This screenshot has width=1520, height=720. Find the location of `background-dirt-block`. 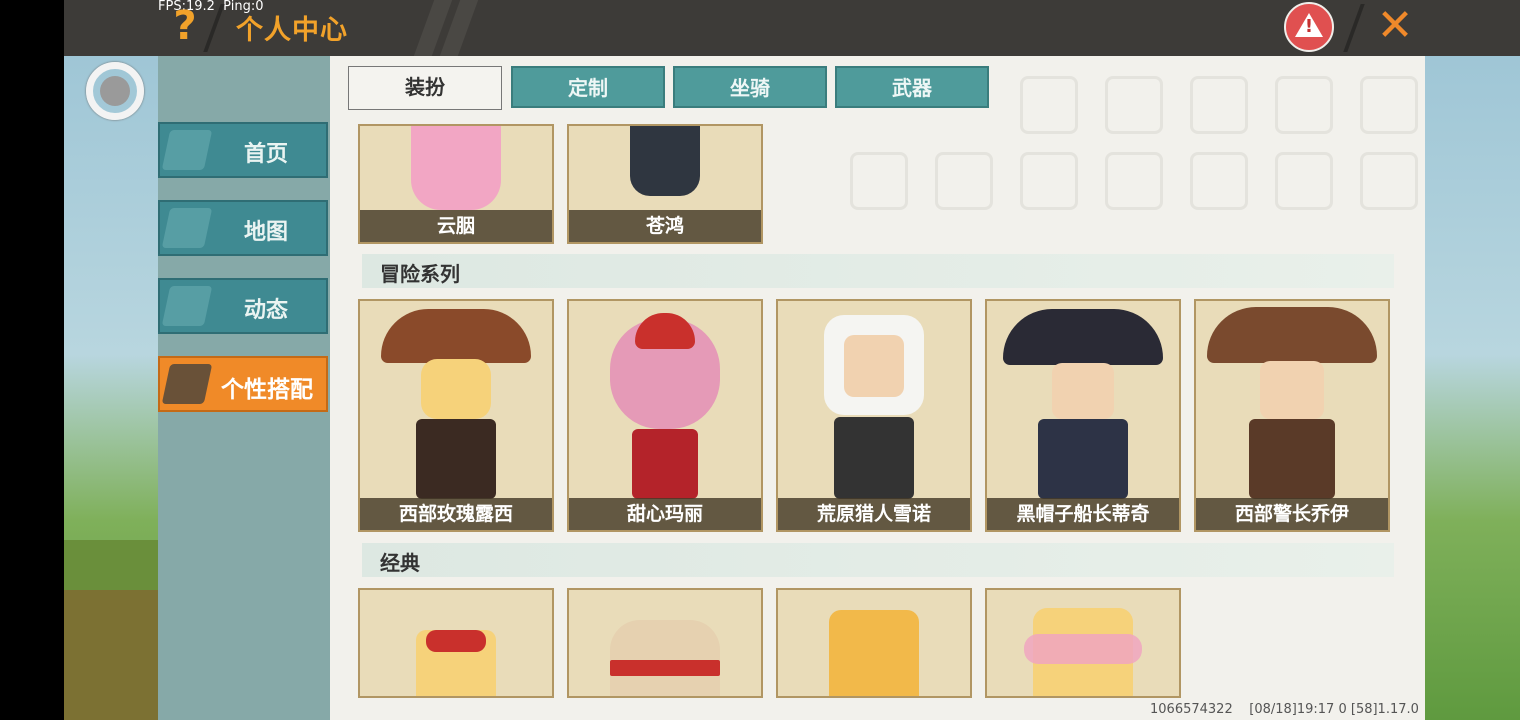

background-dirt-block is located at coordinates (111, 655).